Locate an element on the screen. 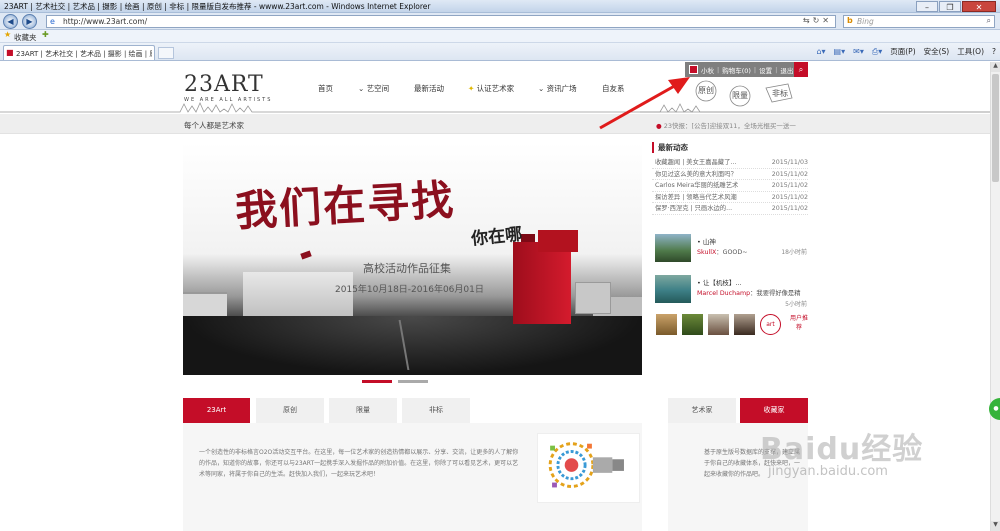  grey-box-shape is located at coordinates (593, 298).